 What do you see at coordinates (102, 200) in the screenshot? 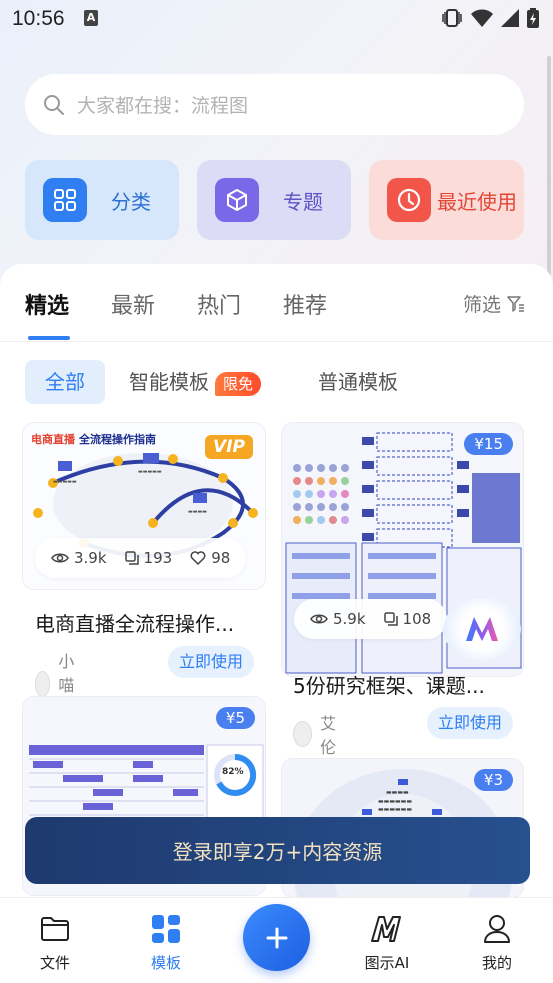
I see `quick-action-category: 分类` at bounding box center [102, 200].